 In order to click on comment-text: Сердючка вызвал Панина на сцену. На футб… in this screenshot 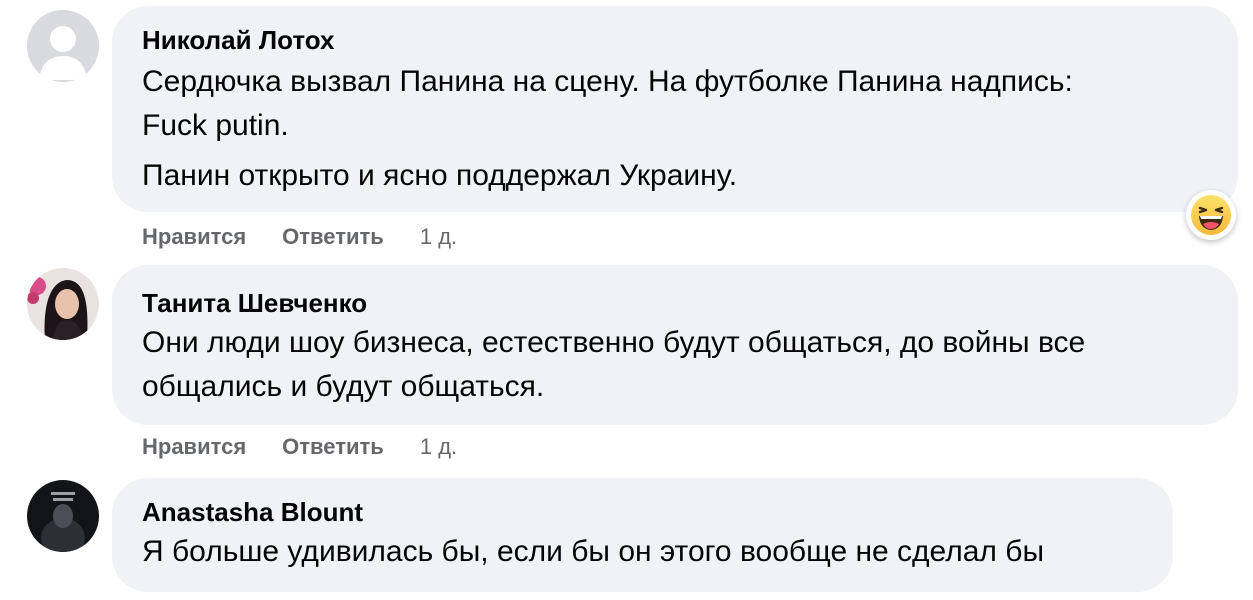, I will do `click(607, 103)`.